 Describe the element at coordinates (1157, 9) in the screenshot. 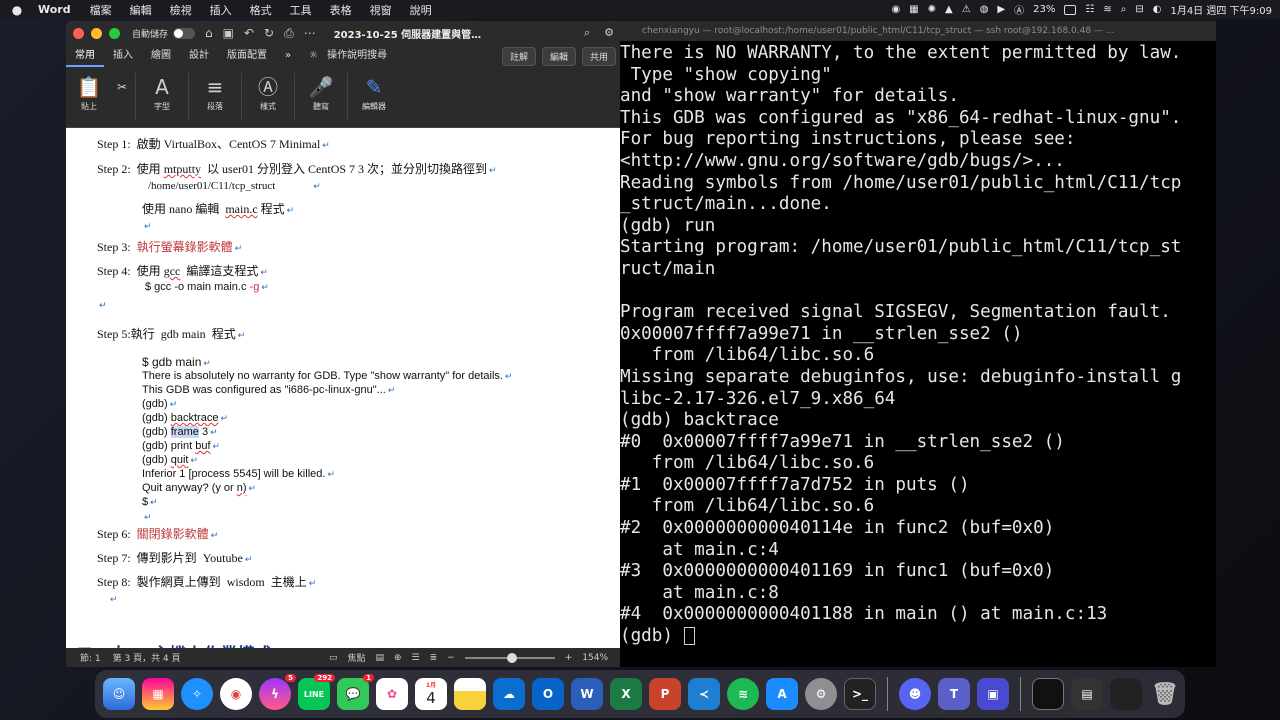

I see `siri-icon: ◐` at that location.